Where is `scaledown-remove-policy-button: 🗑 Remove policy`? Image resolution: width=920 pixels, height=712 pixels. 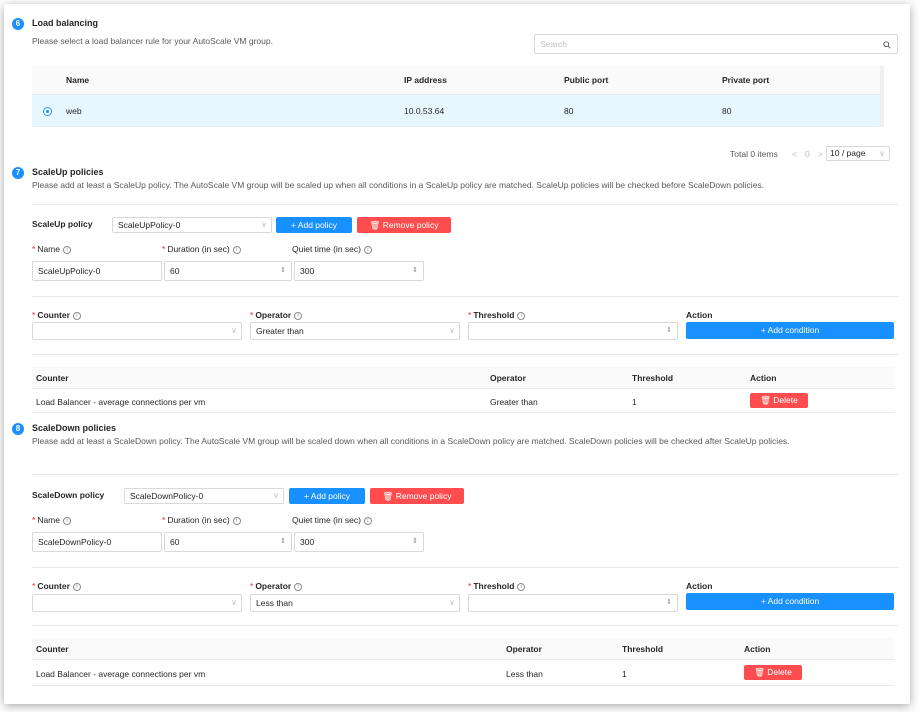 scaledown-remove-policy-button: 🗑 Remove policy is located at coordinates (417, 496).